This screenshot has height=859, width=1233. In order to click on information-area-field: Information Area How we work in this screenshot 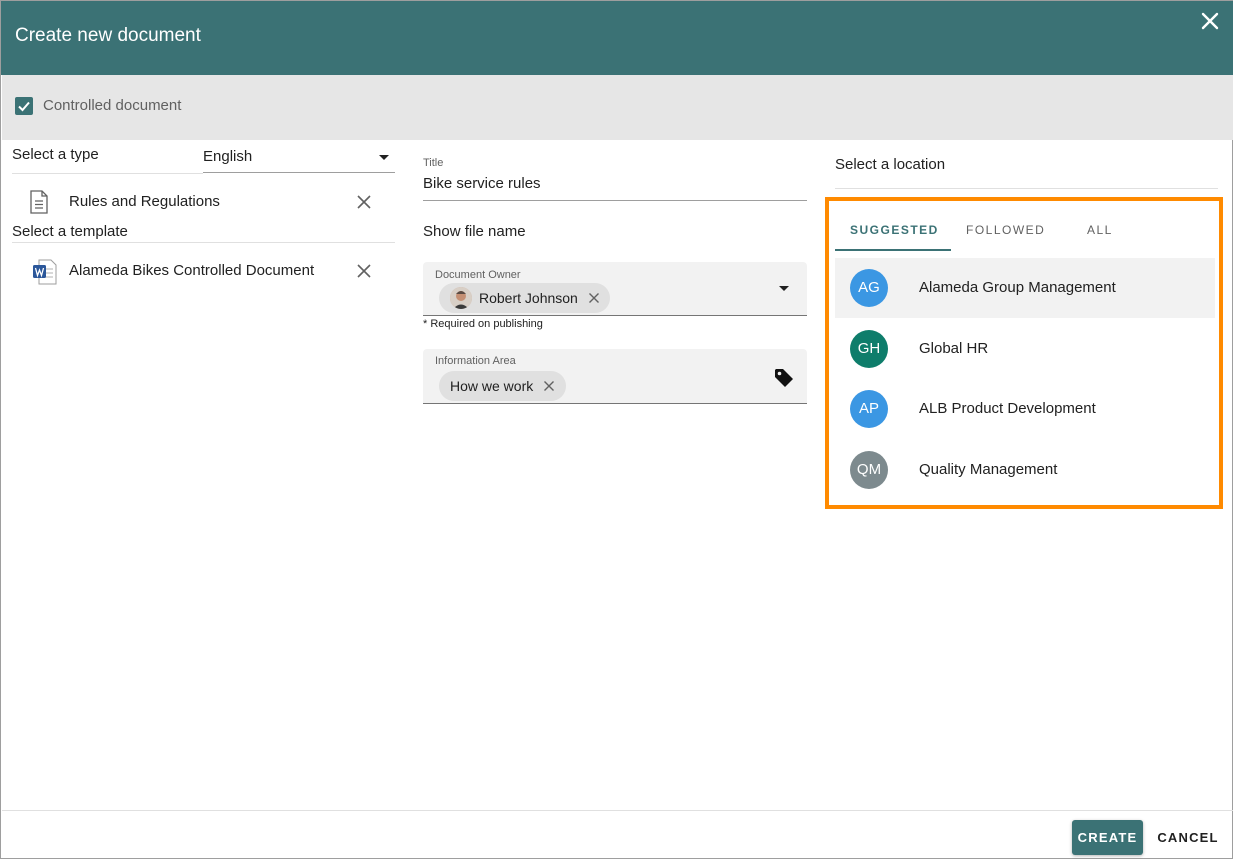, I will do `click(615, 376)`.